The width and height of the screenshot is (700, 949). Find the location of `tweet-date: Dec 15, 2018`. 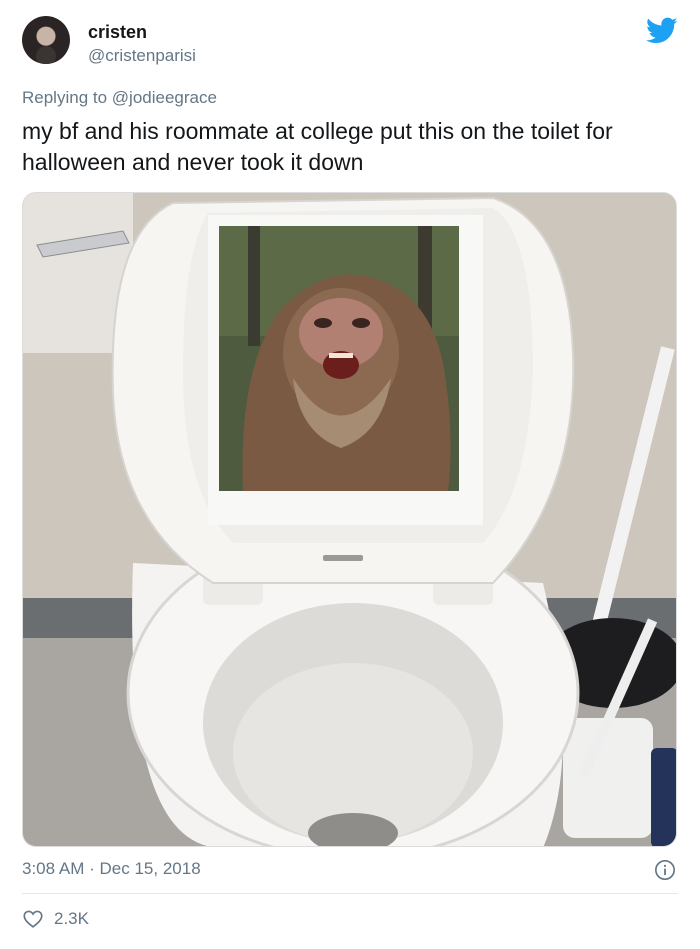

tweet-date: Dec 15, 2018 is located at coordinates (150, 868).